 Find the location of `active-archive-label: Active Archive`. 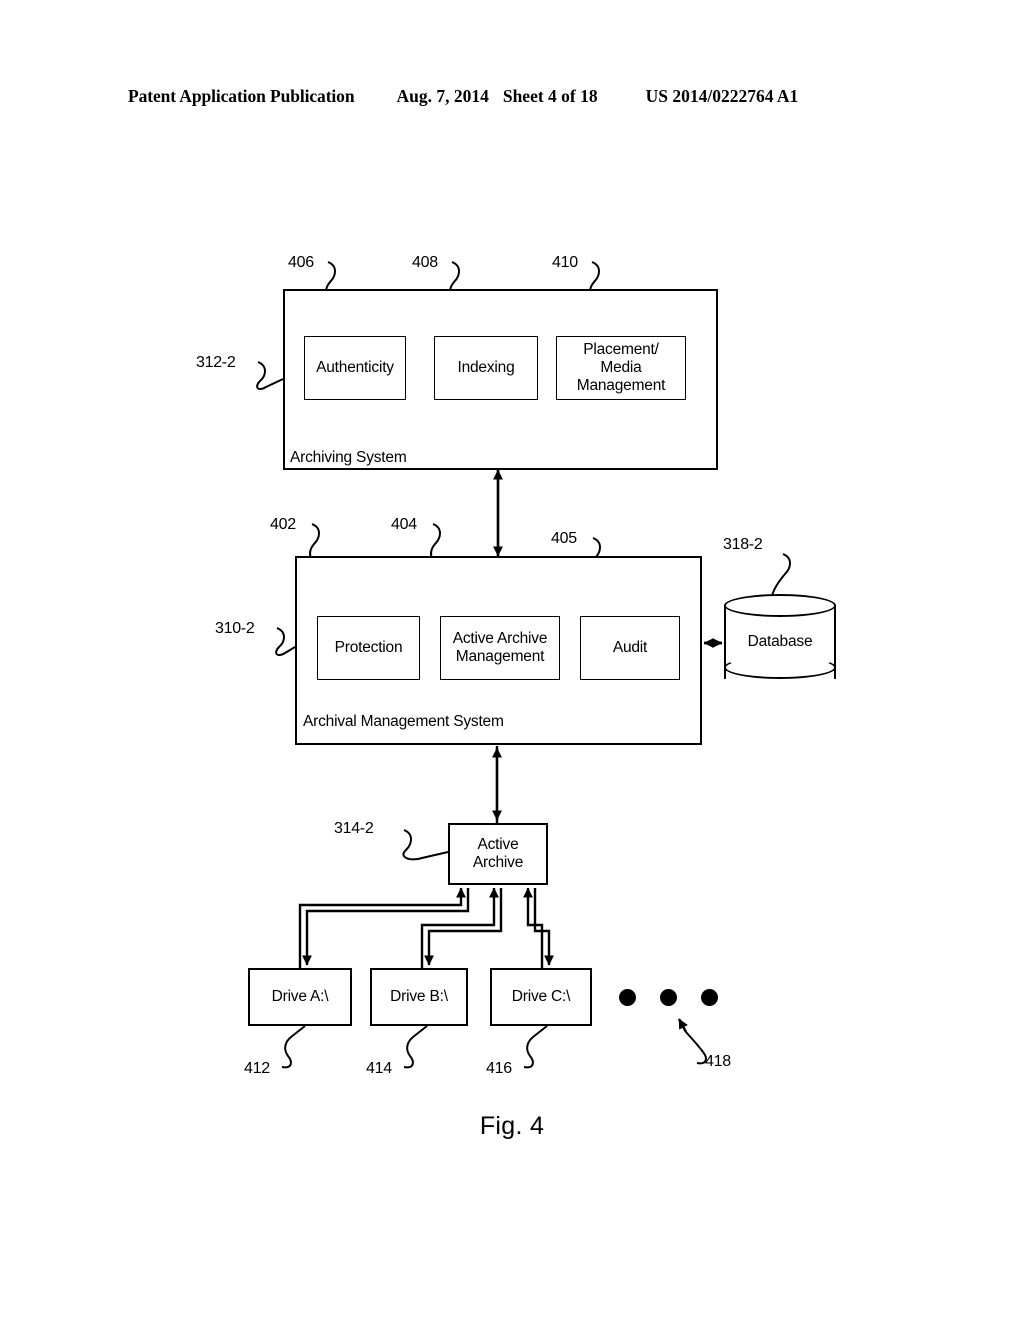

active-archive-label: Active Archive is located at coordinates (498, 853).